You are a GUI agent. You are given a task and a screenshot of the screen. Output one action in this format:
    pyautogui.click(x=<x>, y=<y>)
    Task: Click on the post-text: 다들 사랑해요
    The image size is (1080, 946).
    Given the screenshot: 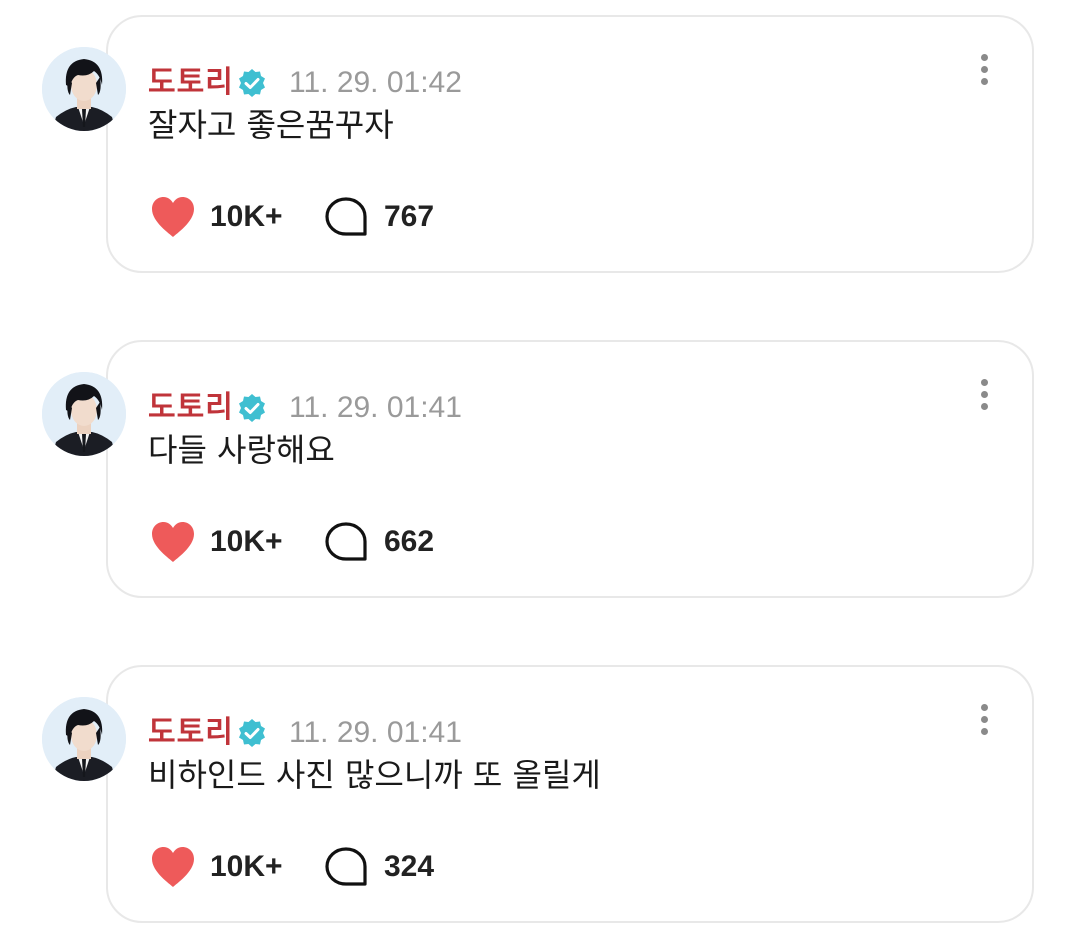 What is the action you would take?
    pyautogui.click(x=241, y=450)
    